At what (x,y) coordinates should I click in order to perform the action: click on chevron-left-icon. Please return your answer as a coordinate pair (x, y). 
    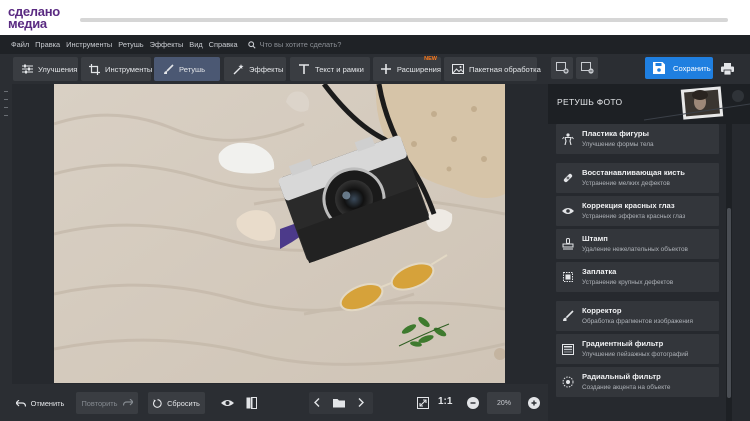
    Looking at the image, I should click on (317, 402).